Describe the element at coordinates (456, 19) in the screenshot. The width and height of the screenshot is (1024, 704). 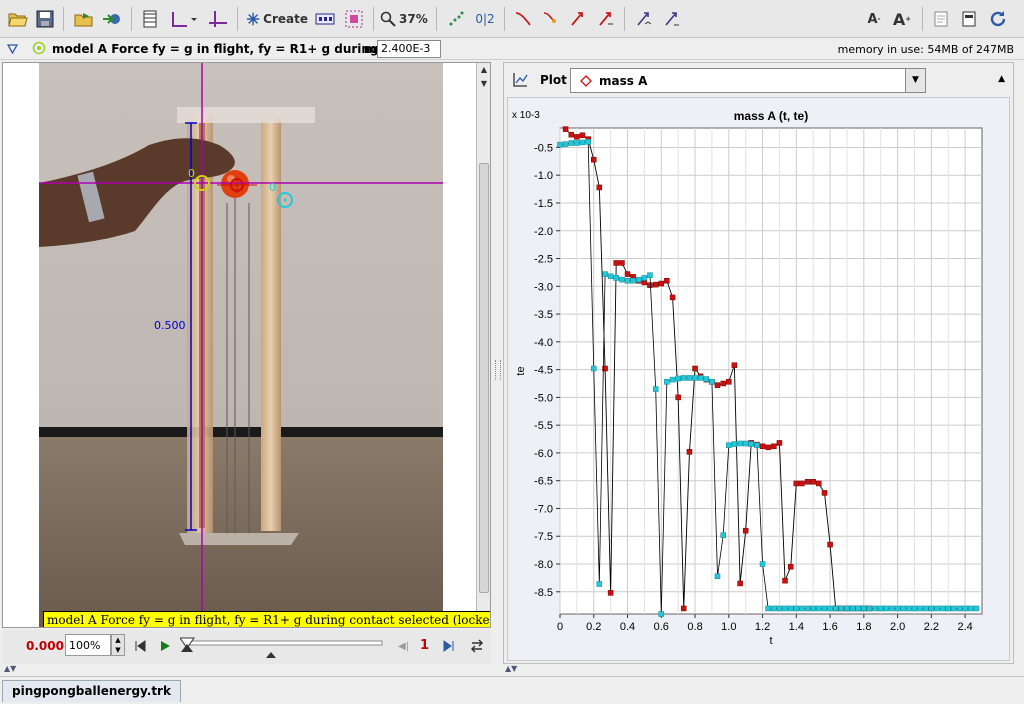
I see `trace-dots-icon` at that location.